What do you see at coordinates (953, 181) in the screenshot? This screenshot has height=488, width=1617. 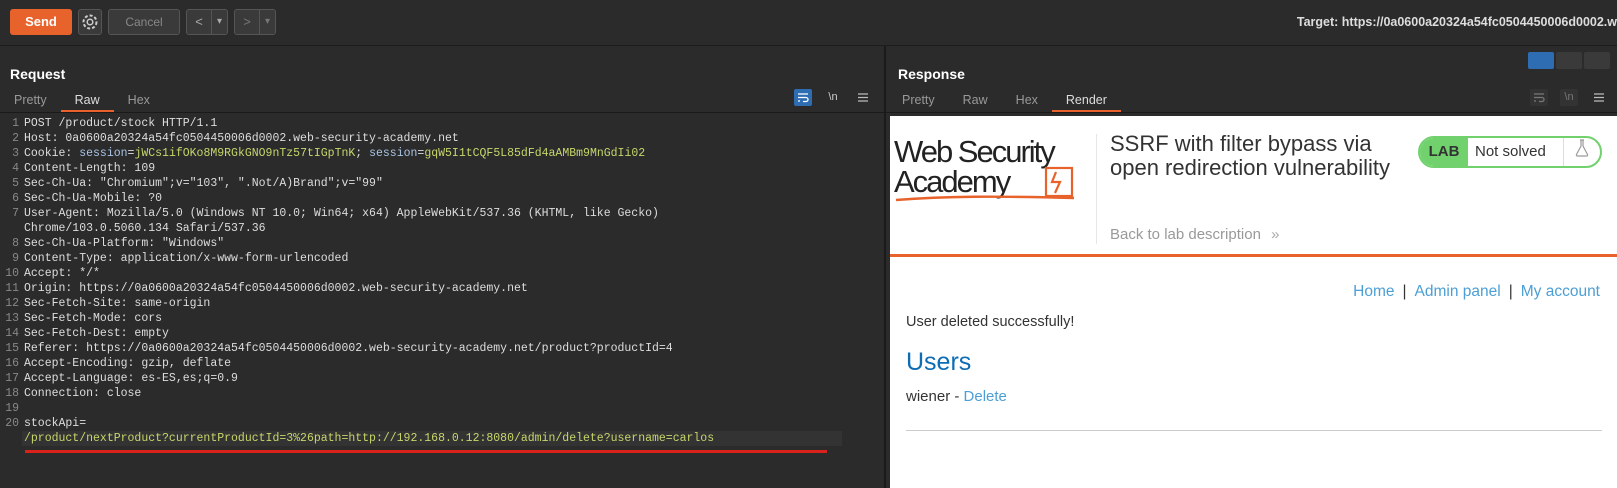 I see `logo-line2: Academy` at bounding box center [953, 181].